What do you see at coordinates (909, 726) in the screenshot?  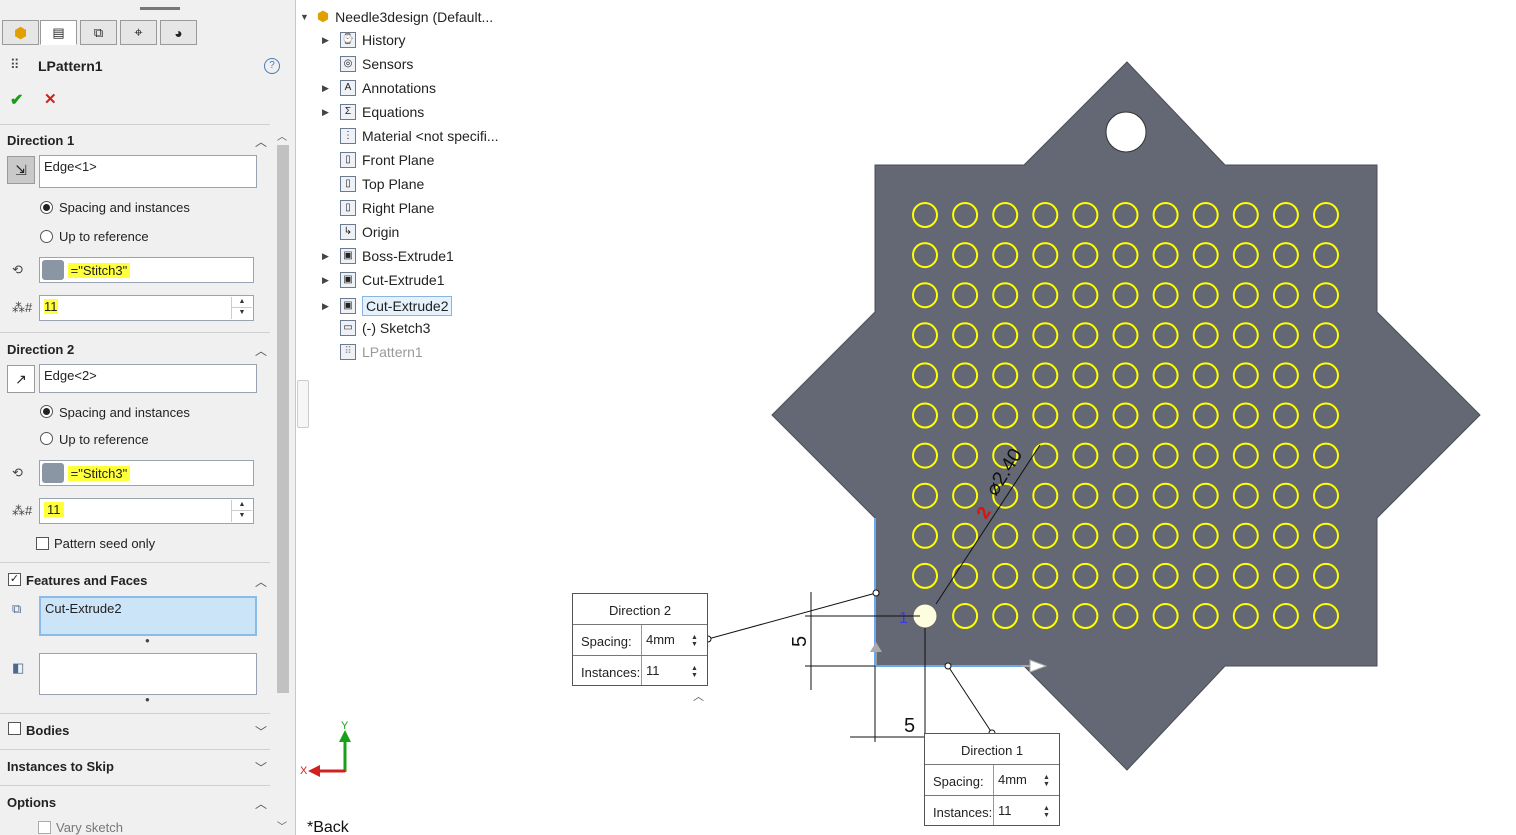 I see `horizontal-dimension: 5` at bounding box center [909, 726].